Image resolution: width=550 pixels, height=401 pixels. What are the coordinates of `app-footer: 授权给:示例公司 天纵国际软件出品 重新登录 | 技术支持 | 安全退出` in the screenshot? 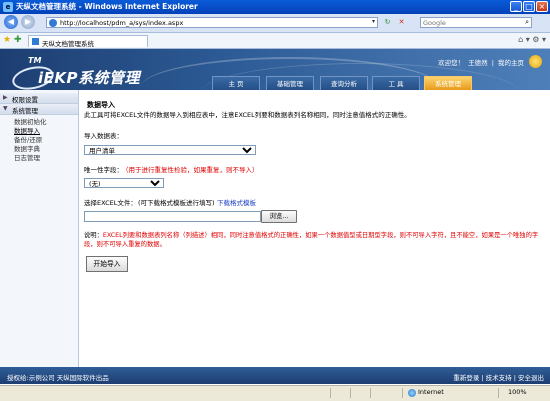 It's located at (275, 375).